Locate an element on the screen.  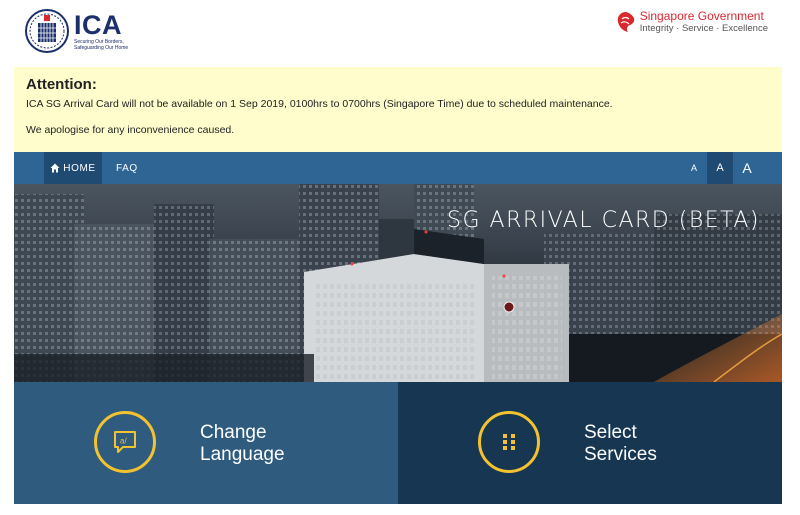
sg-gov-title-2: Government is located at coordinates (730, 16).